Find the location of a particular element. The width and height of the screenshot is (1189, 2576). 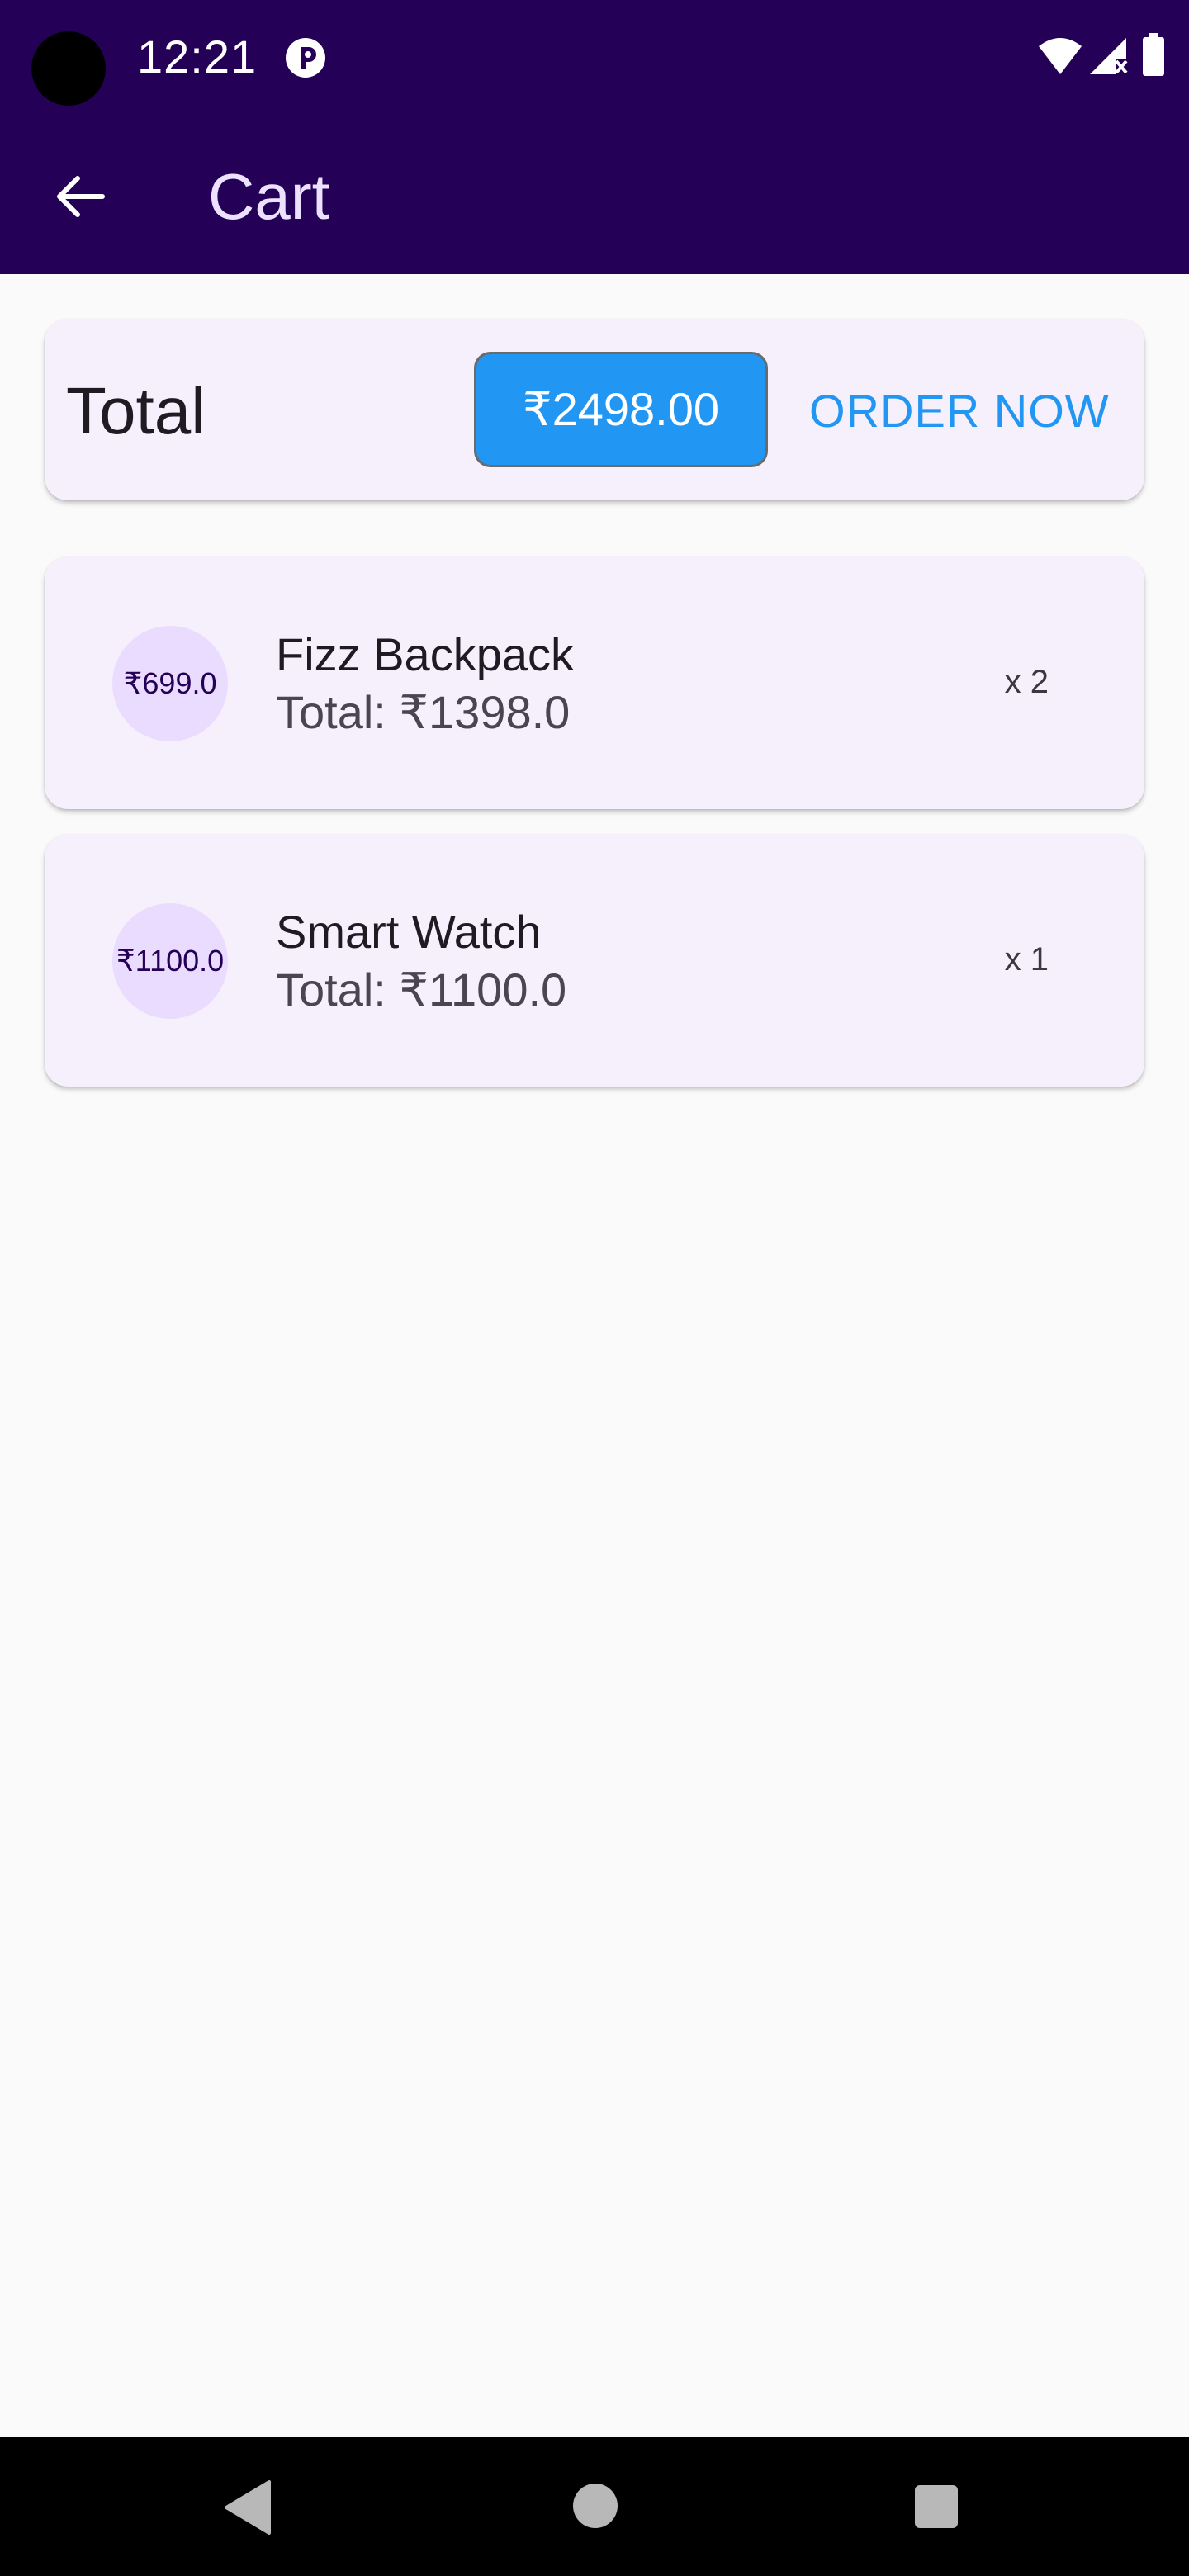

p-app-icon is located at coordinates (305, 58).